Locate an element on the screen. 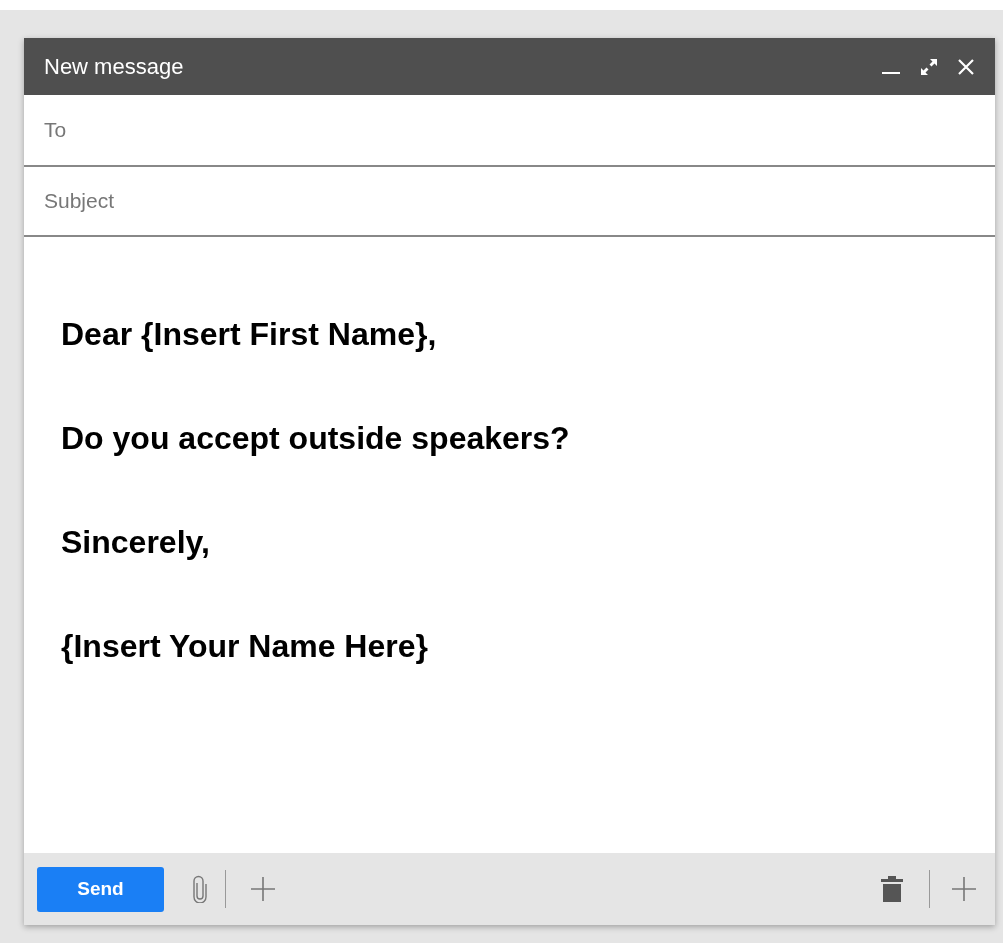 Image resolution: width=1003 pixels, height=943 pixels. expand-icon is located at coordinates (929, 66).